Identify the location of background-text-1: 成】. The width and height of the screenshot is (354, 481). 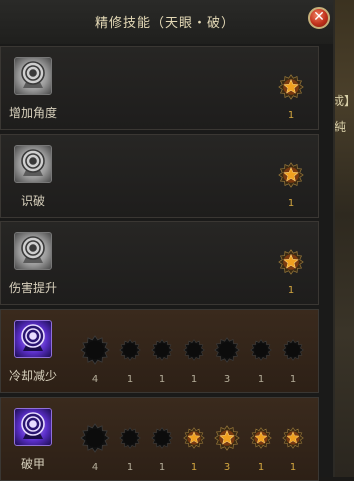
(343, 101).